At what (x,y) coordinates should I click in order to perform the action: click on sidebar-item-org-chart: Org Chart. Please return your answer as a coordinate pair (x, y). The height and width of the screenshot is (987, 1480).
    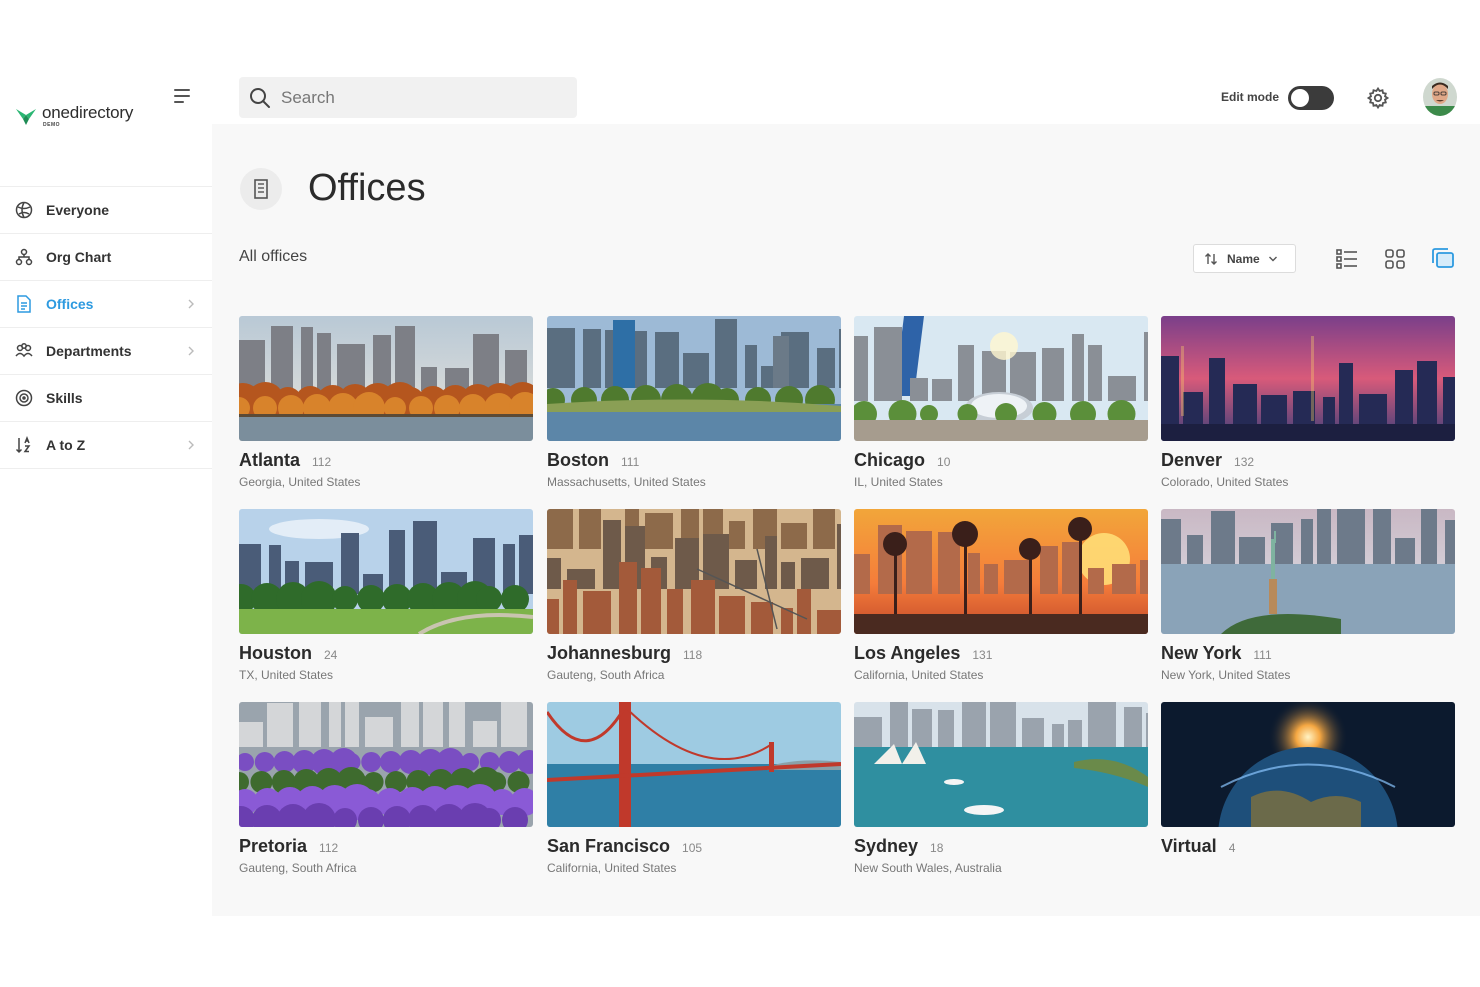
    Looking at the image, I should click on (106, 257).